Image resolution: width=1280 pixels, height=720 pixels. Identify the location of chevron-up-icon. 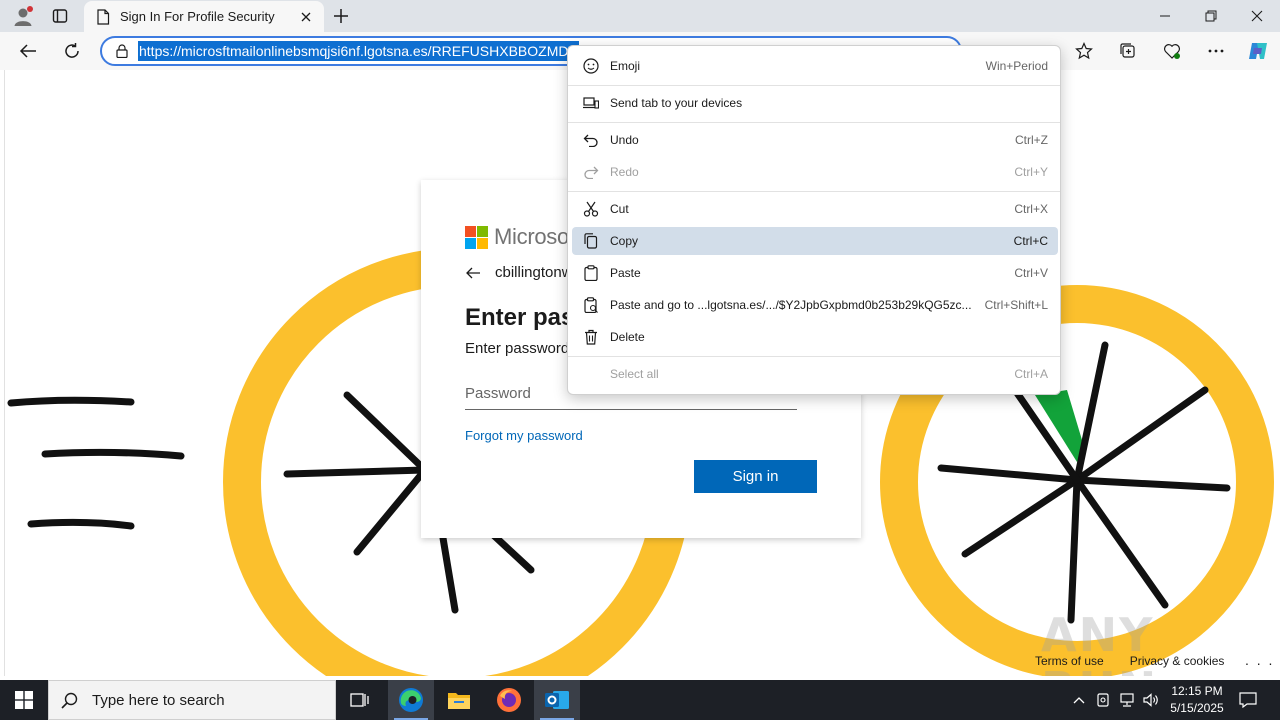
(1079, 700).